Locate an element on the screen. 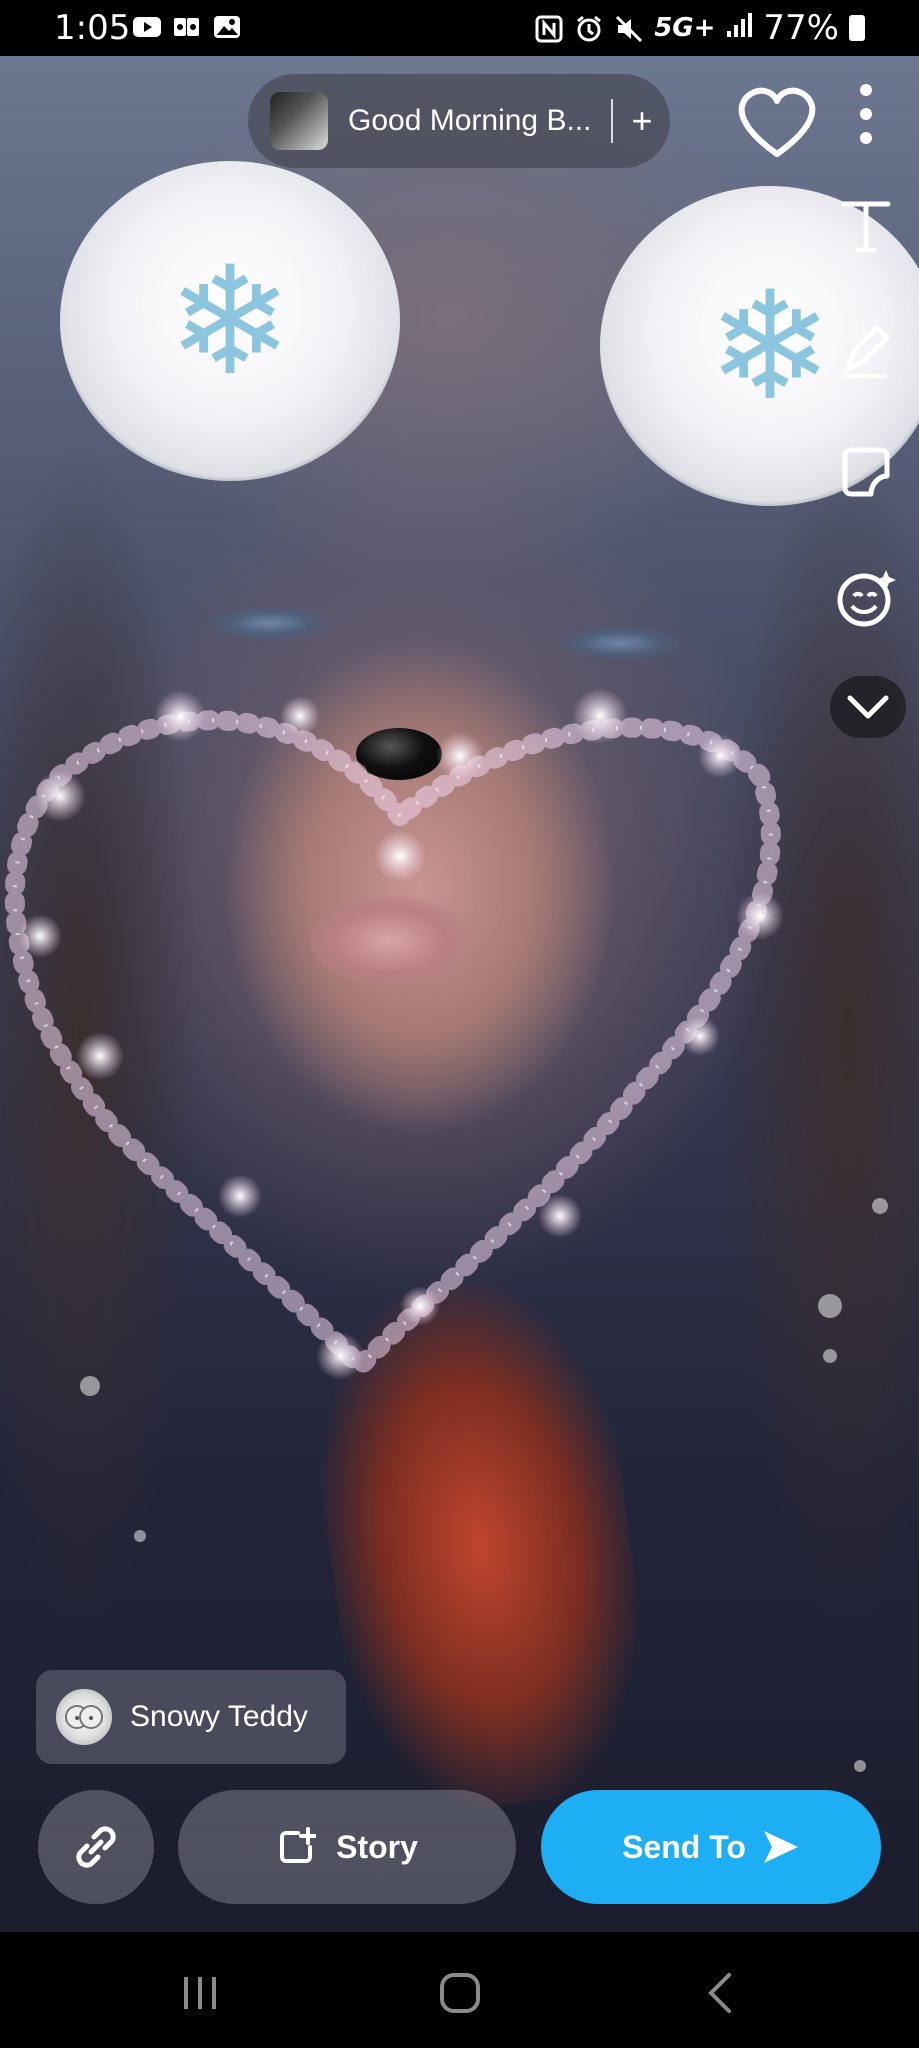  send-arrow-icon is located at coordinates (780, 1847).